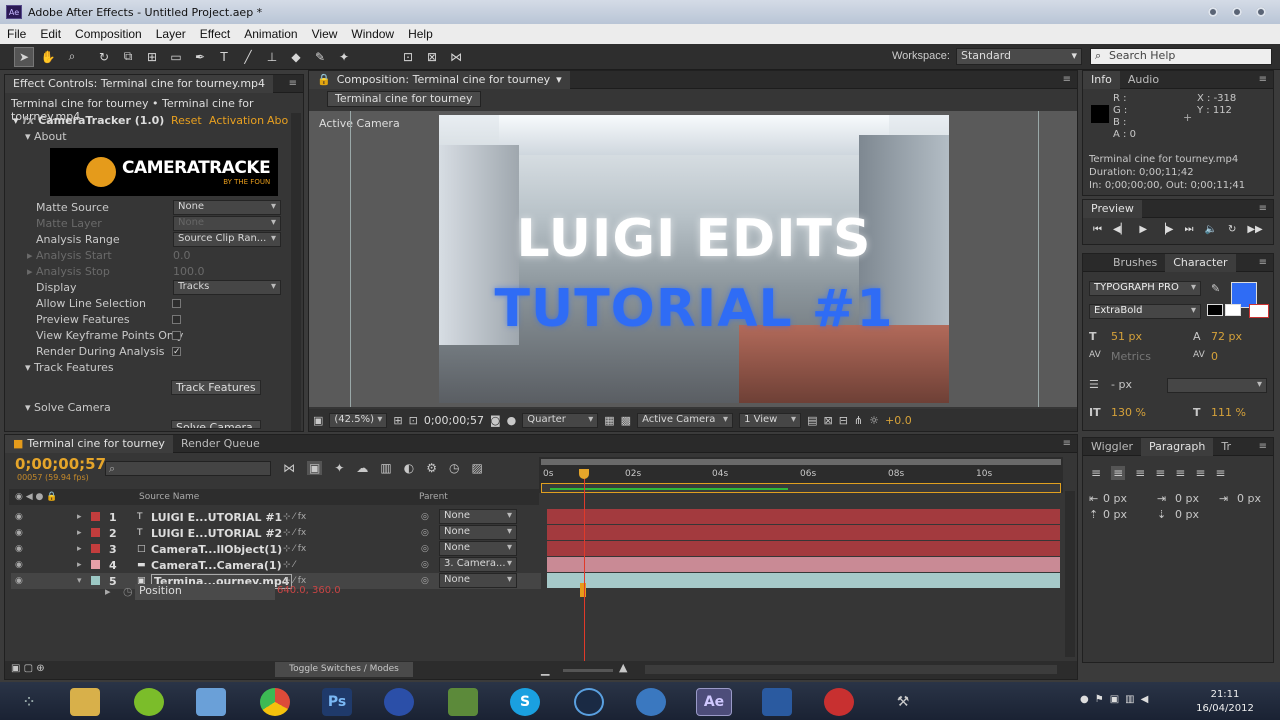 Image resolution: width=1280 pixels, height=720 pixels. What do you see at coordinates (216, 387) in the screenshot?
I see `track-features-button: Track Features` at bounding box center [216, 387].